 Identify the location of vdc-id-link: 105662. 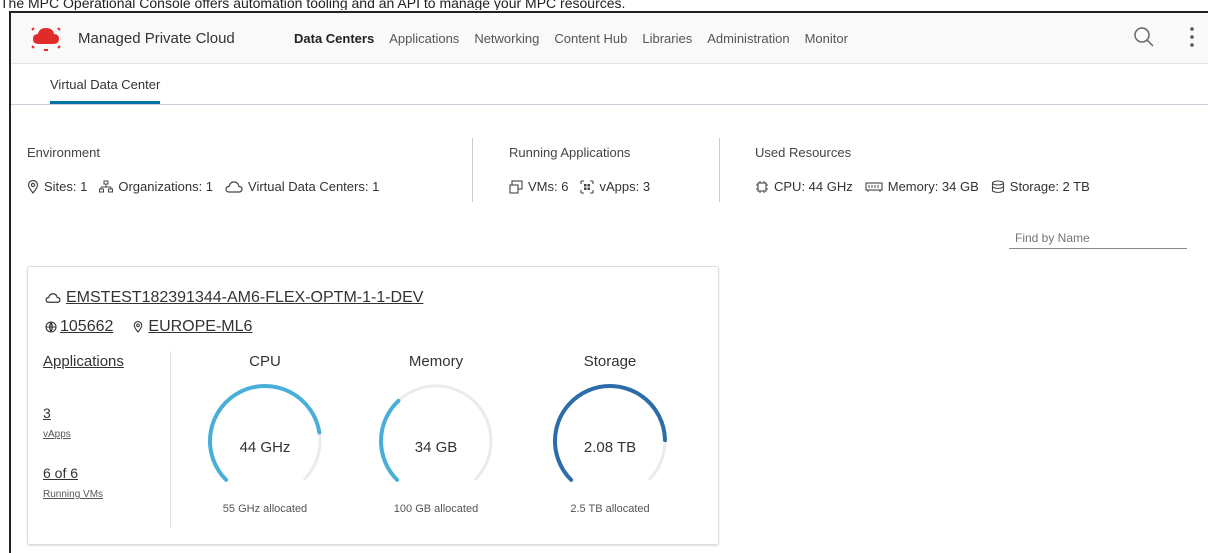
(86, 327).